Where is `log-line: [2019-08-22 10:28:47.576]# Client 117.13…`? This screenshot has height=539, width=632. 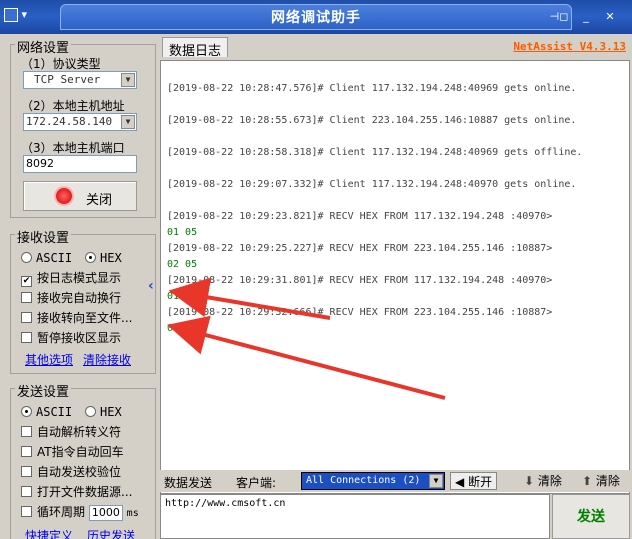
log-line: [2019-08-22 10:28:47.576]# Client 117.13… is located at coordinates (372, 88).